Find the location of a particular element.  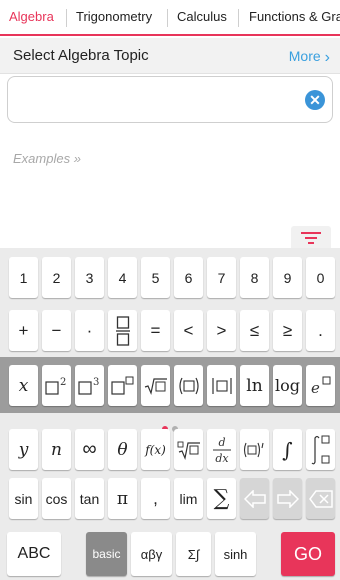

derivative-icon: d dx is located at coordinates (221, 450).